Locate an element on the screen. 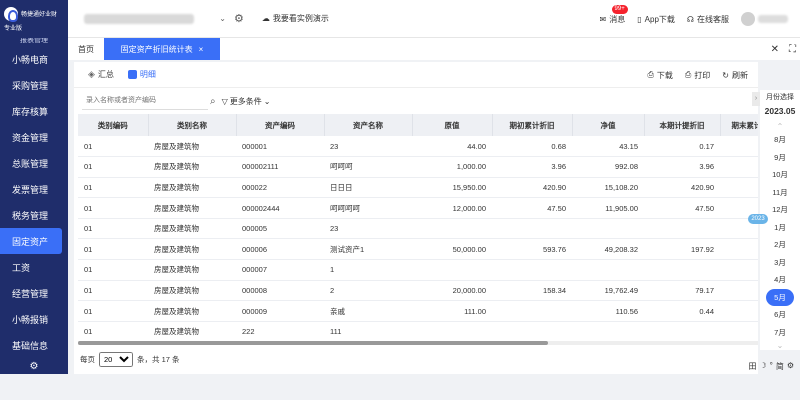  table-row: 01 房屋及建筑物 222 111 is located at coordinates (418, 332).